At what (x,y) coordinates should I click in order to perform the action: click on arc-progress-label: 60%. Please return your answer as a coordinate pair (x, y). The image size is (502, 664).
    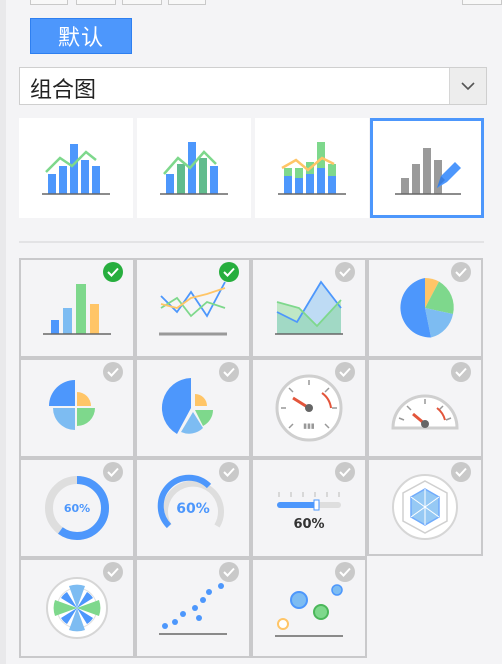
    Looking at the image, I should click on (193, 509).